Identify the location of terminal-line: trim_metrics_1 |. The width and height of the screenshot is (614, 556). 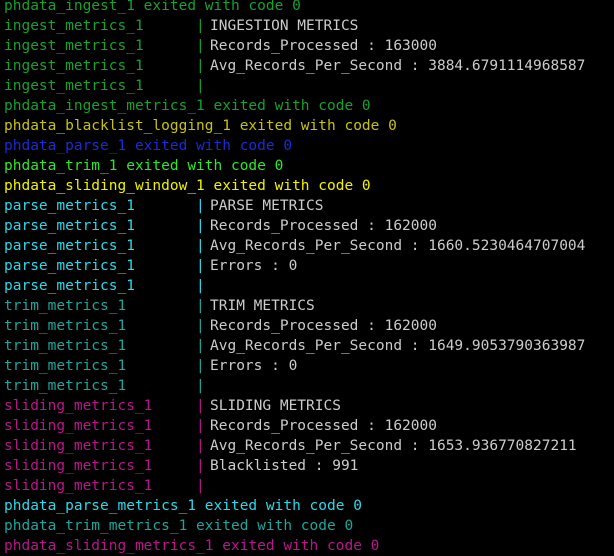
(307, 386).